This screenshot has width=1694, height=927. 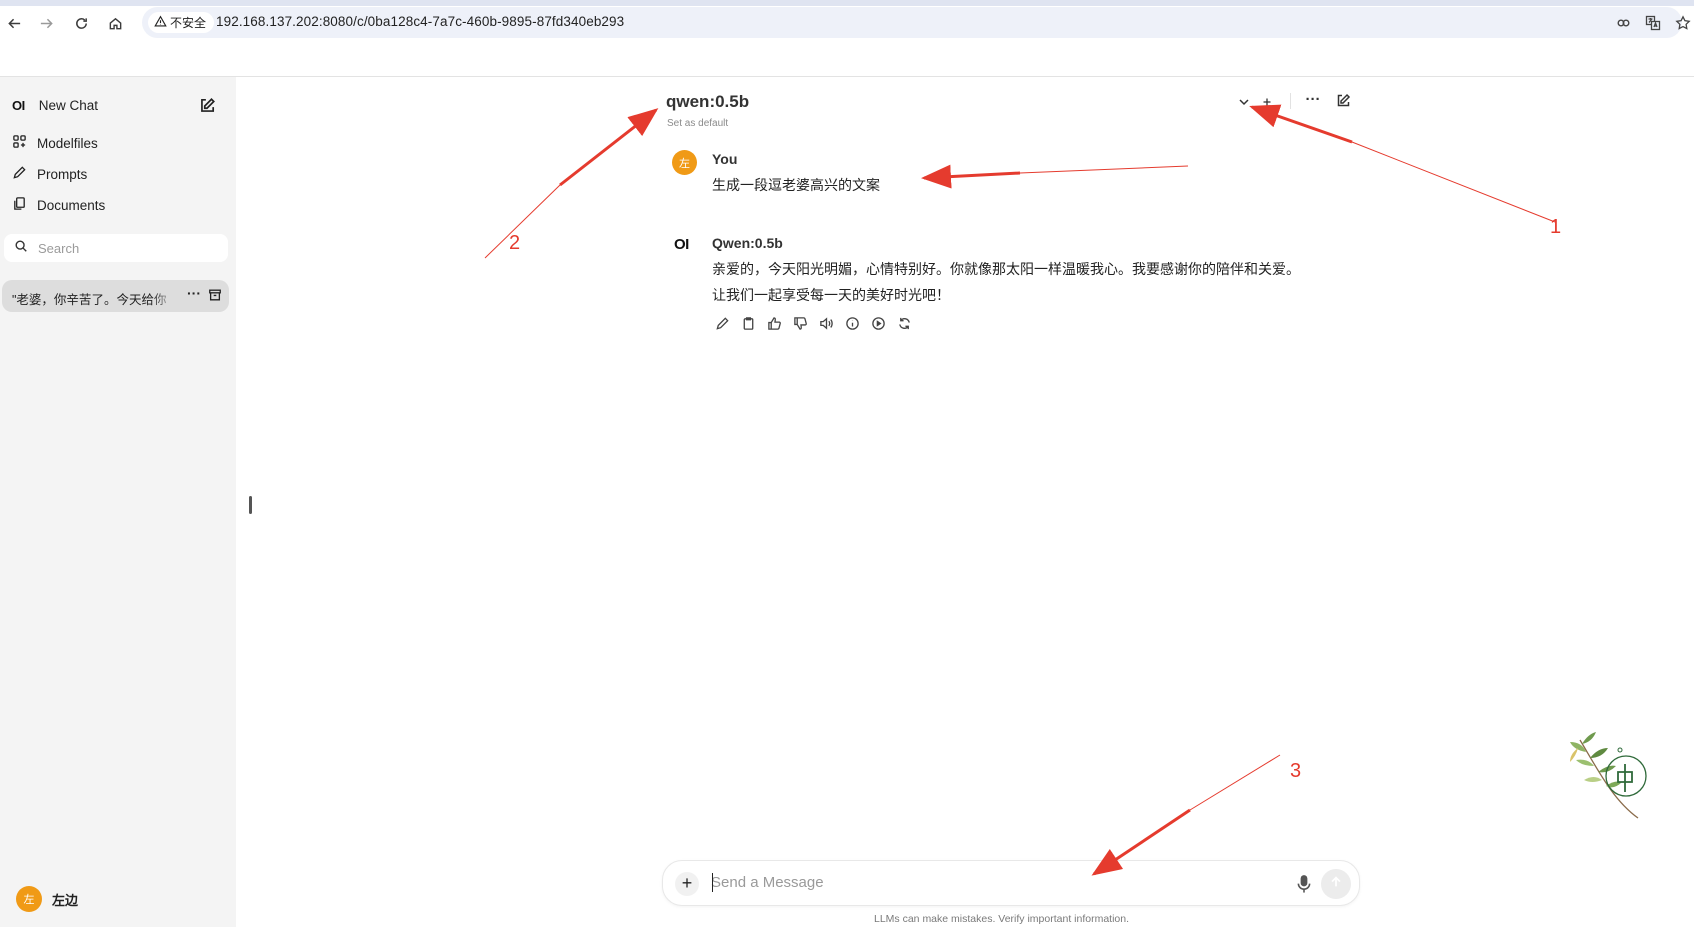 I want to click on search-input, so click(x=123, y=248).